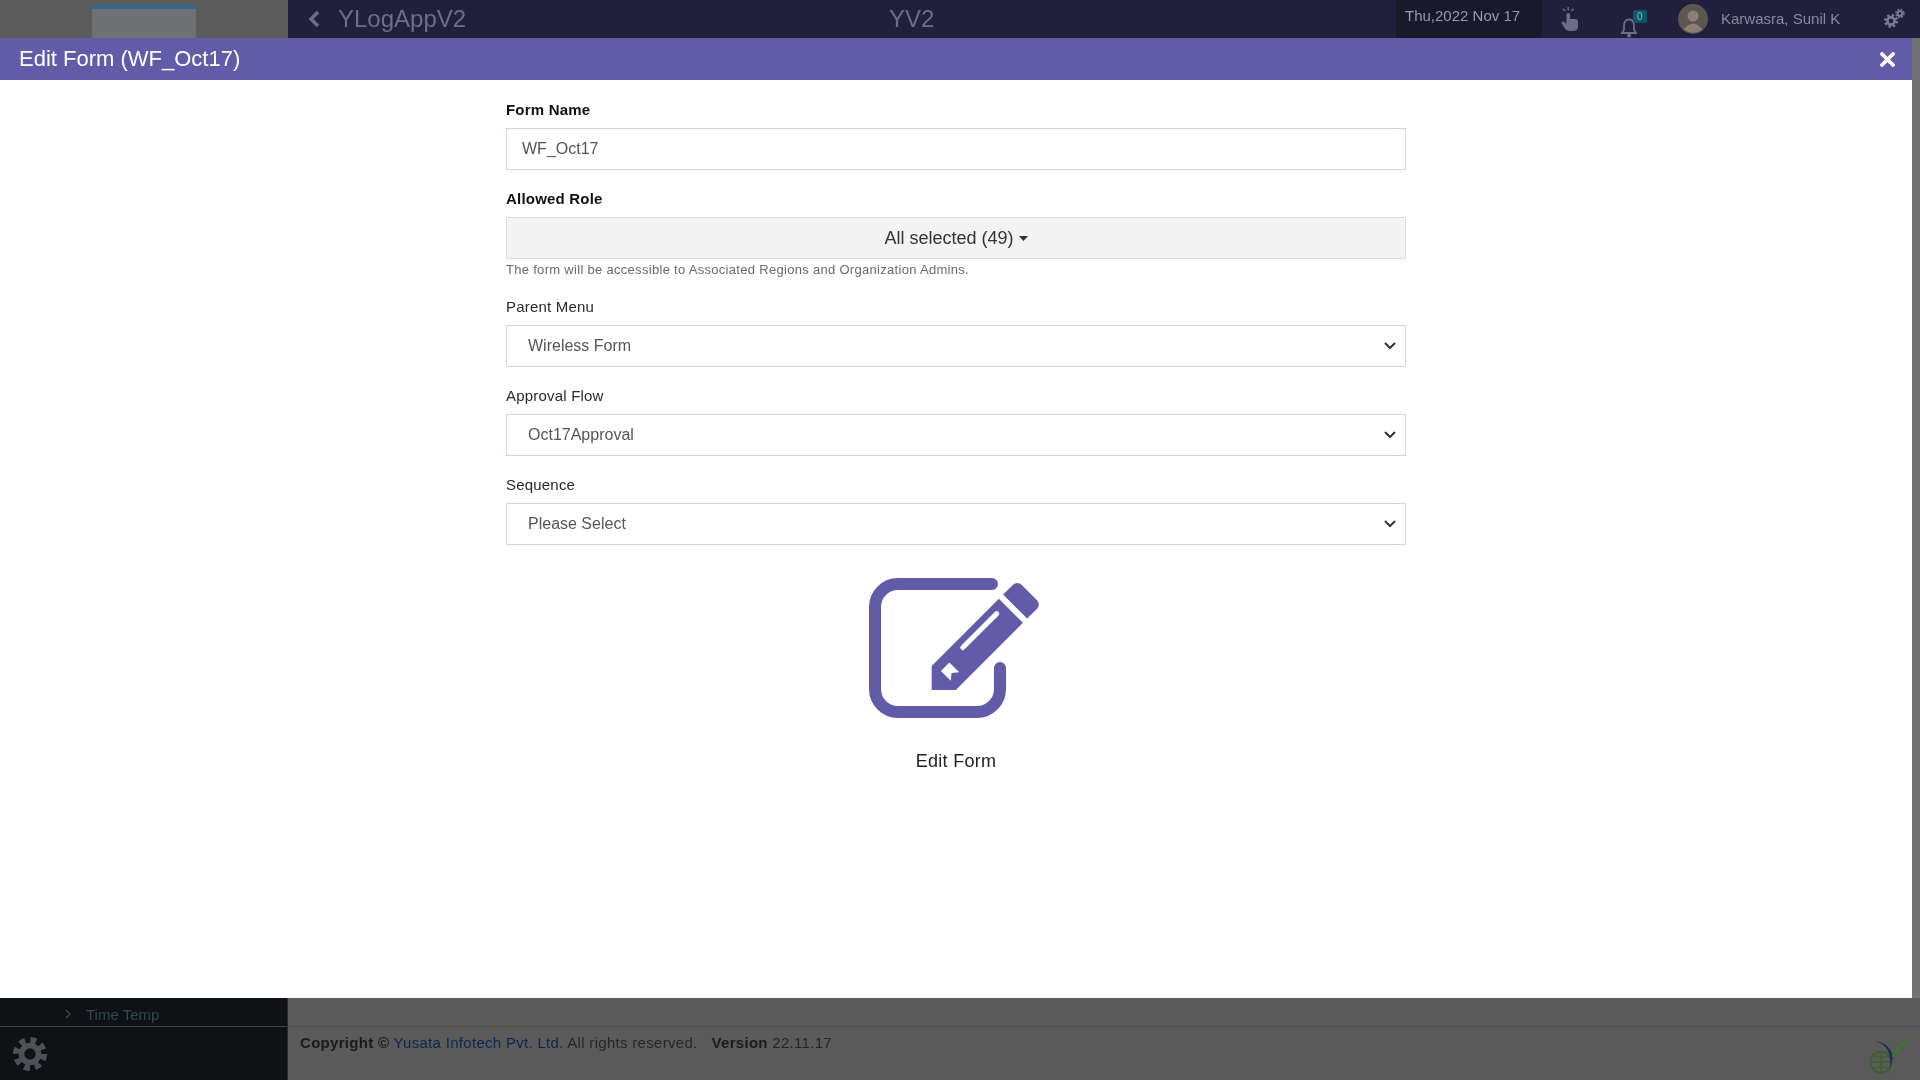  I want to click on dropdown-field: Wireless Form, so click(956, 346).